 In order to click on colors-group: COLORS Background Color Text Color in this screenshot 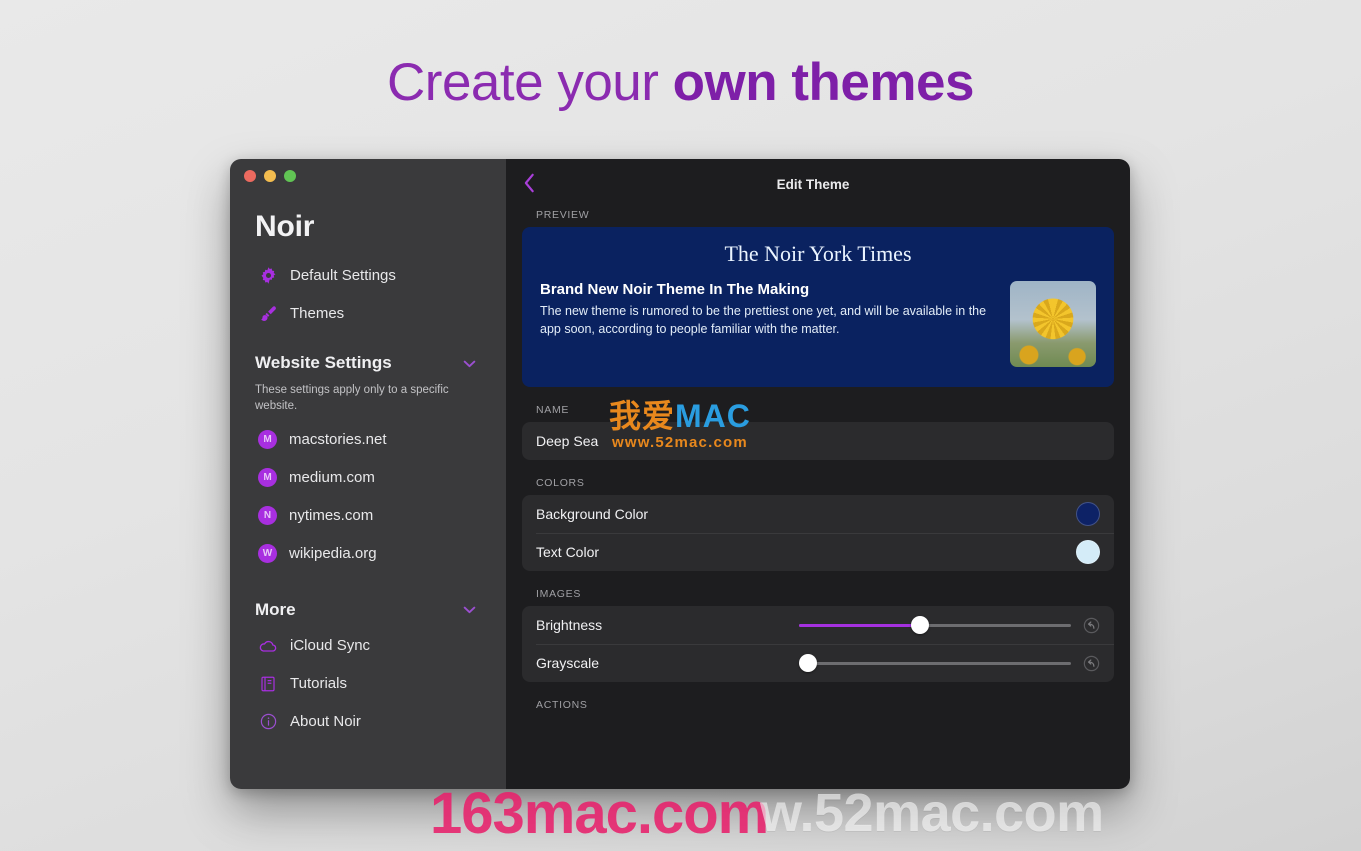, I will do `click(818, 524)`.